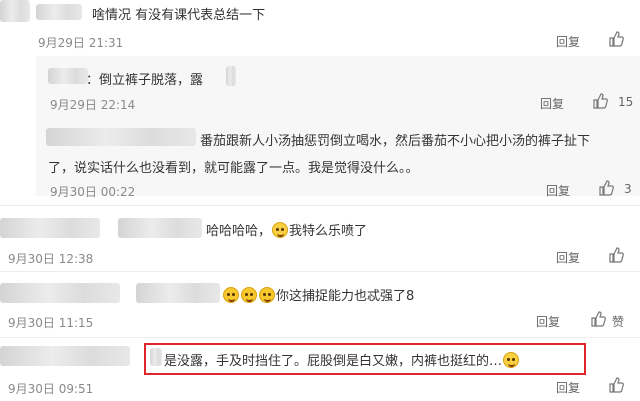  I want to click on comment-text-main: 你这捕捉能力也忒强了8, so click(345, 296).